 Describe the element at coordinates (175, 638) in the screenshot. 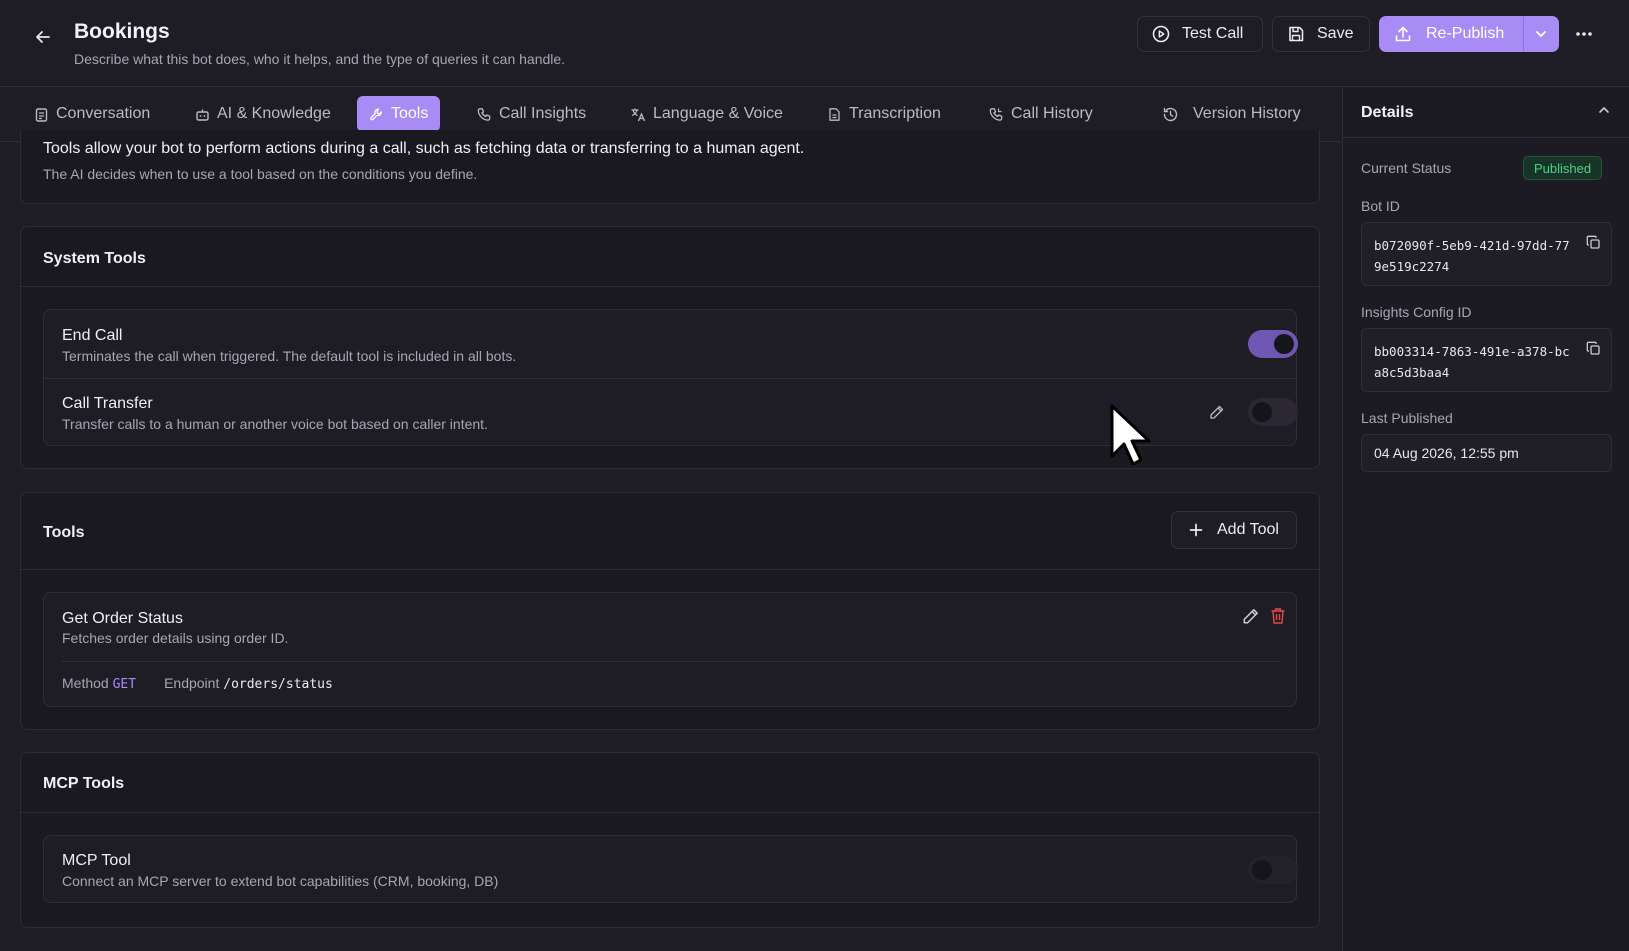

I see `tool-description: Fetches order details using order ID.` at that location.